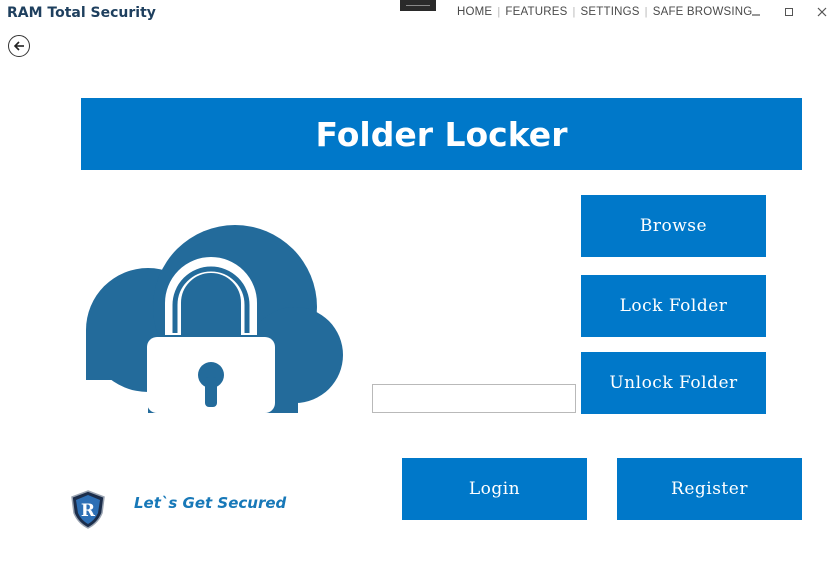  What do you see at coordinates (703, 12) in the screenshot?
I see `nav-safe-browsing: SAFE BROWSING` at bounding box center [703, 12].